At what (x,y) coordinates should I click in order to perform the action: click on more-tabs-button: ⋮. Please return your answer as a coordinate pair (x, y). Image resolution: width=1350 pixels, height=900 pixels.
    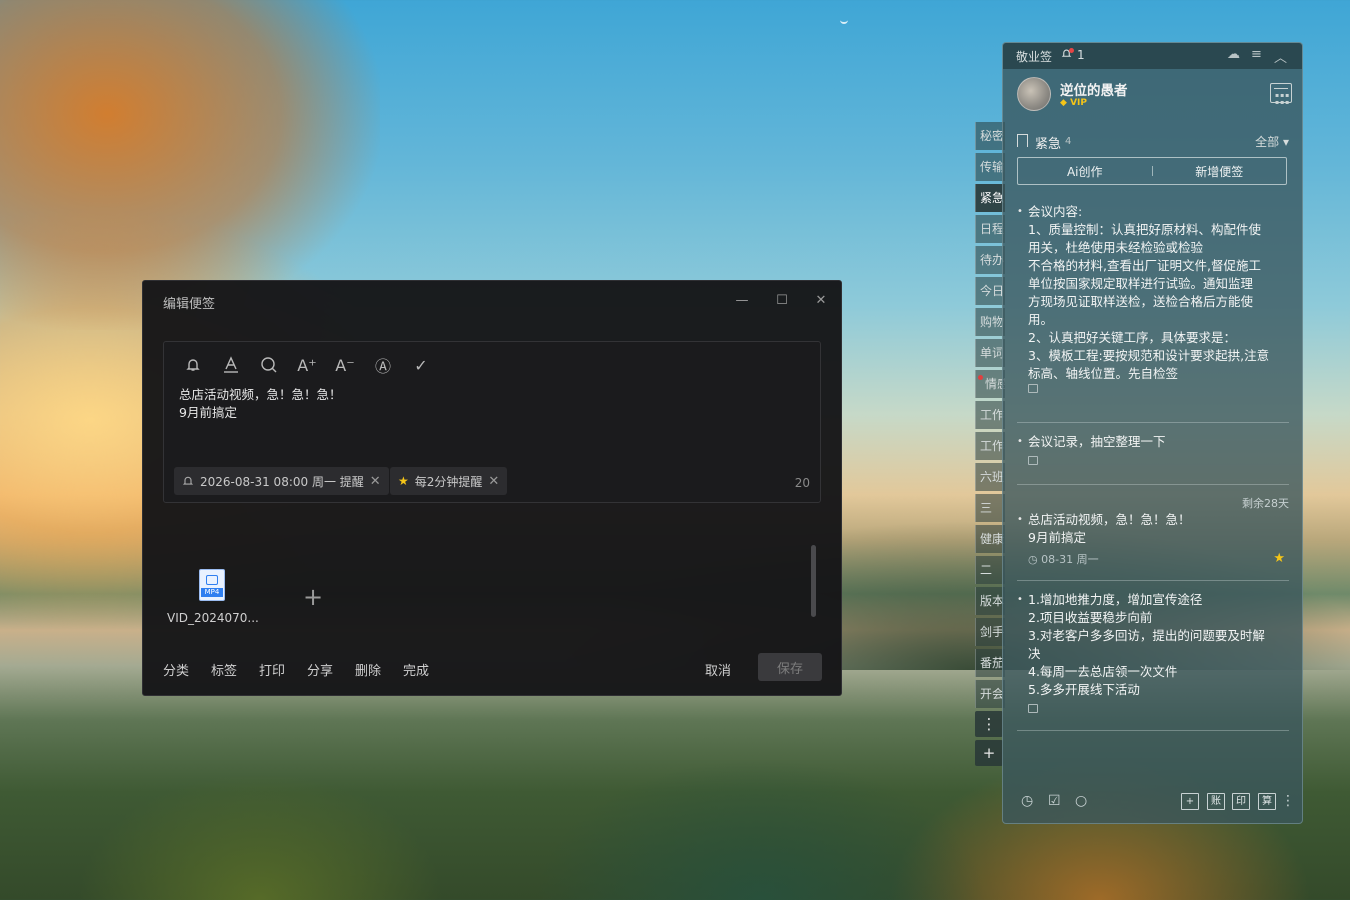
    Looking at the image, I should click on (989, 724).